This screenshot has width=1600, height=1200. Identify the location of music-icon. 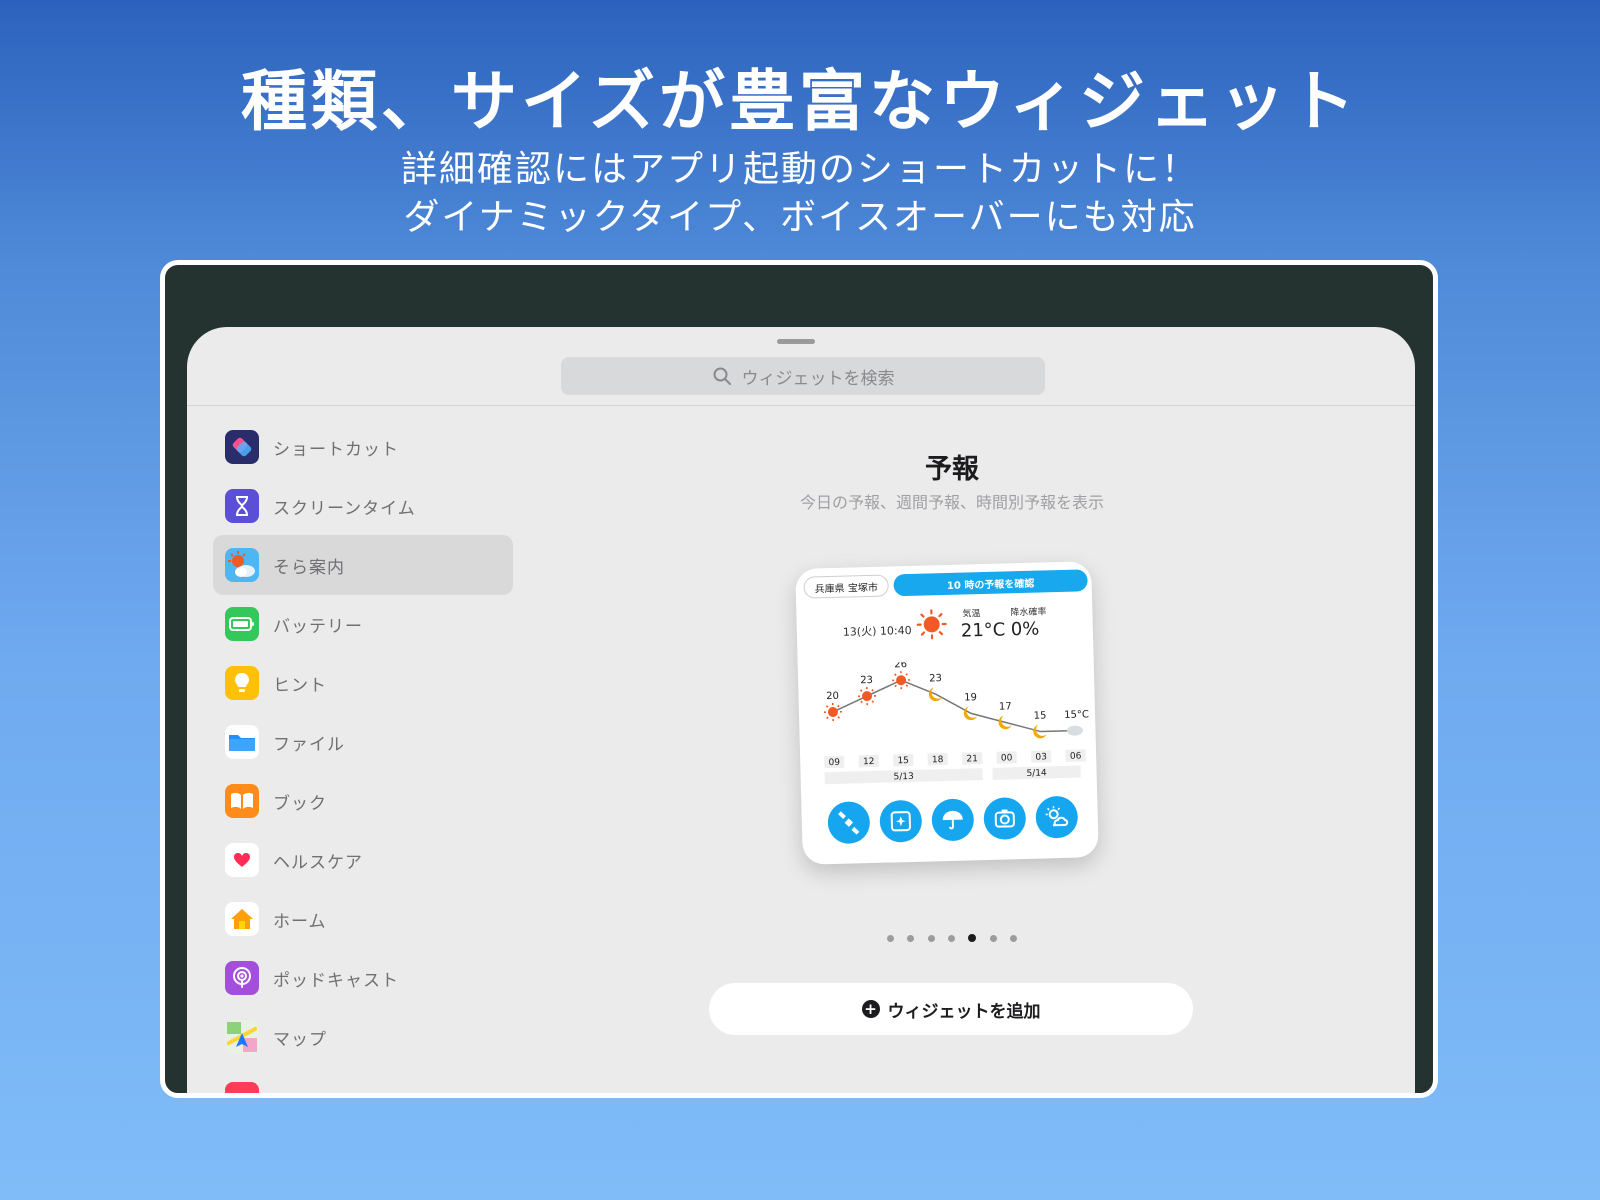
(242, 1087).